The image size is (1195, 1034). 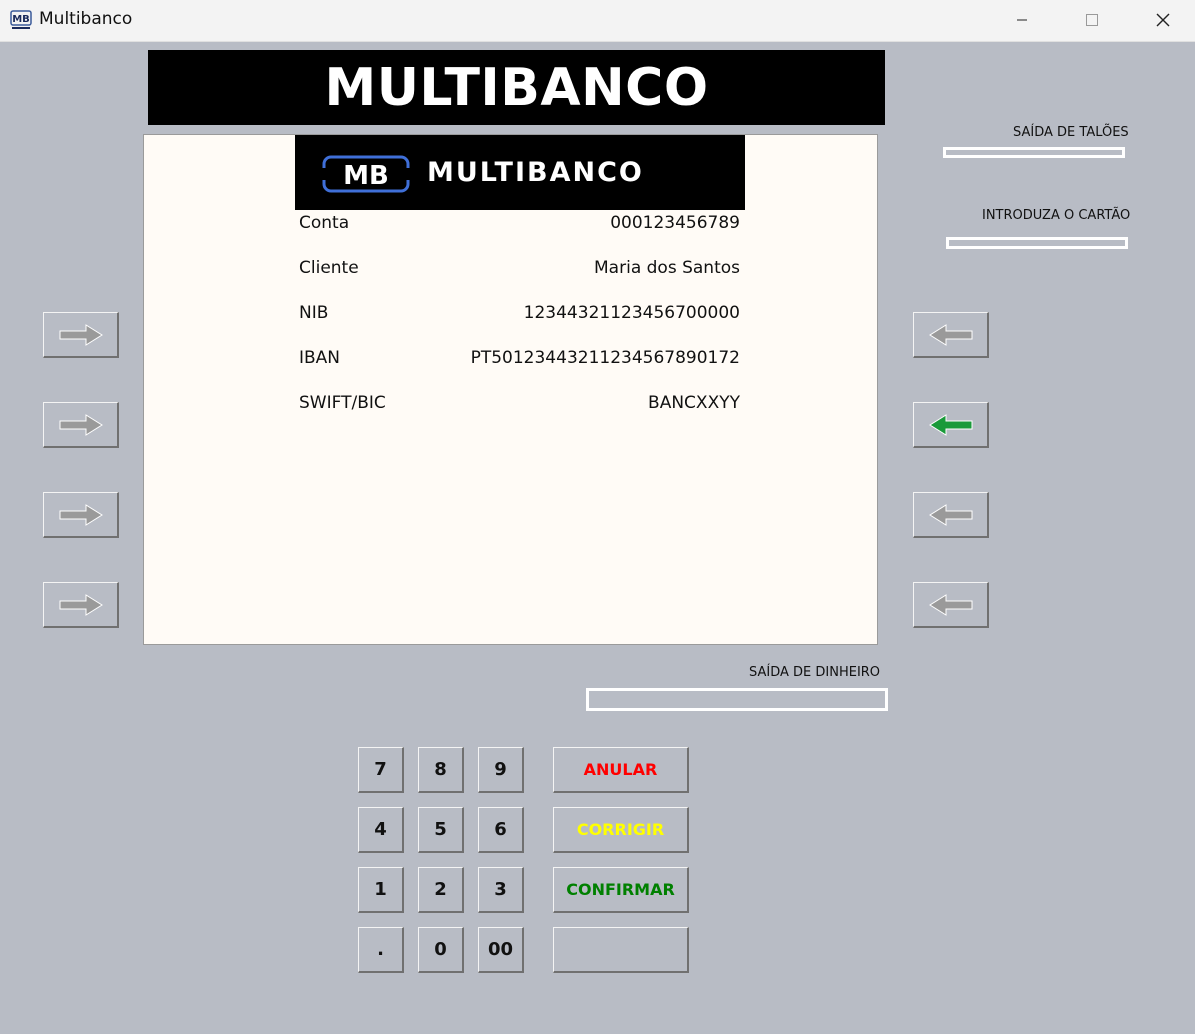 I want to click on info-label: IBAN, so click(x=320, y=358).